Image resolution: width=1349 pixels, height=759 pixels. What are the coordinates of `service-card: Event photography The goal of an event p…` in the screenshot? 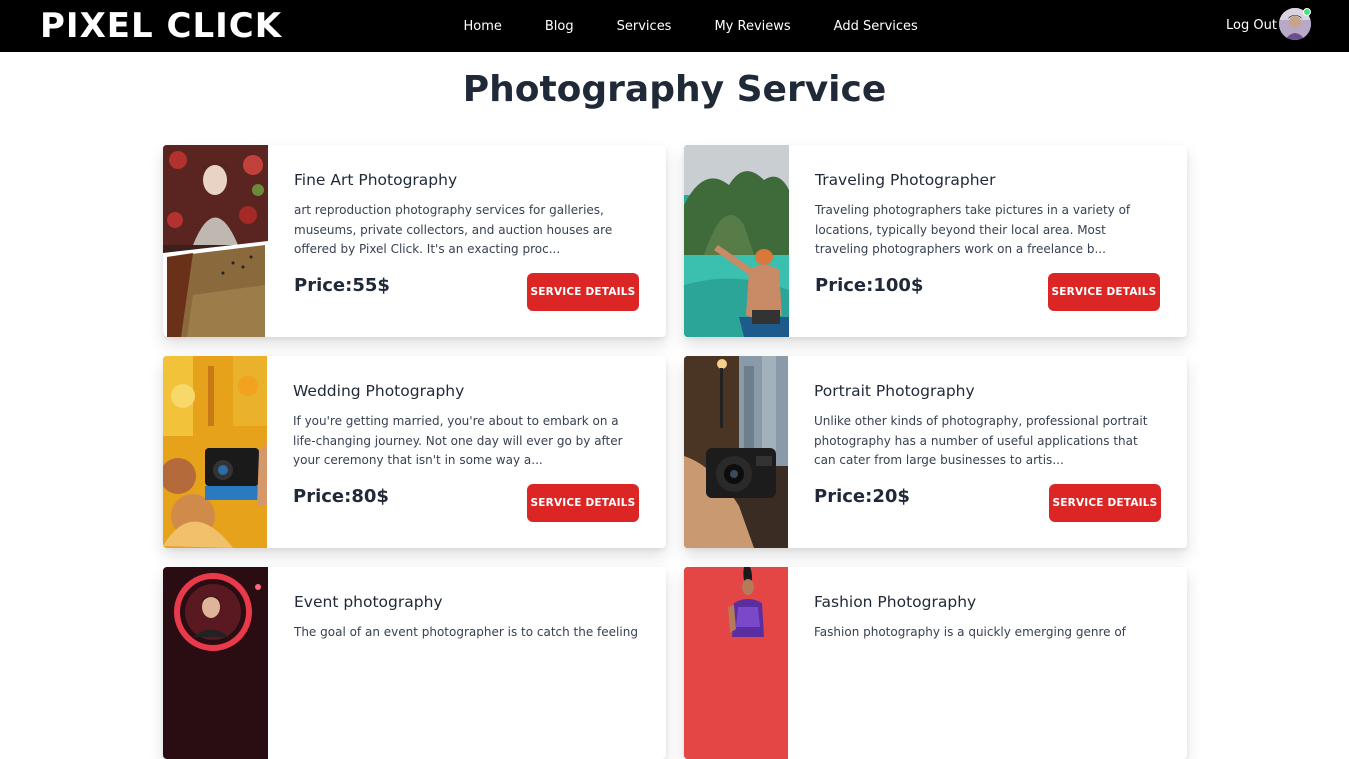 It's located at (414, 663).